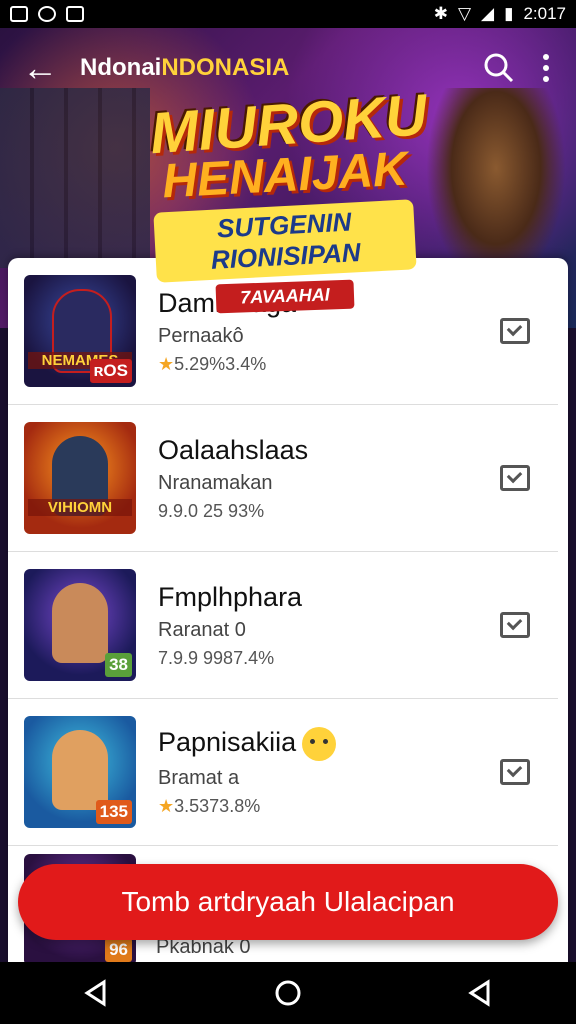 Image resolution: width=576 pixels, height=1024 pixels. What do you see at coordinates (329, 478) in the screenshot?
I see `game-info: Oalaahslaas Nranamakan 9.9.0 25 93%` at bounding box center [329, 478].